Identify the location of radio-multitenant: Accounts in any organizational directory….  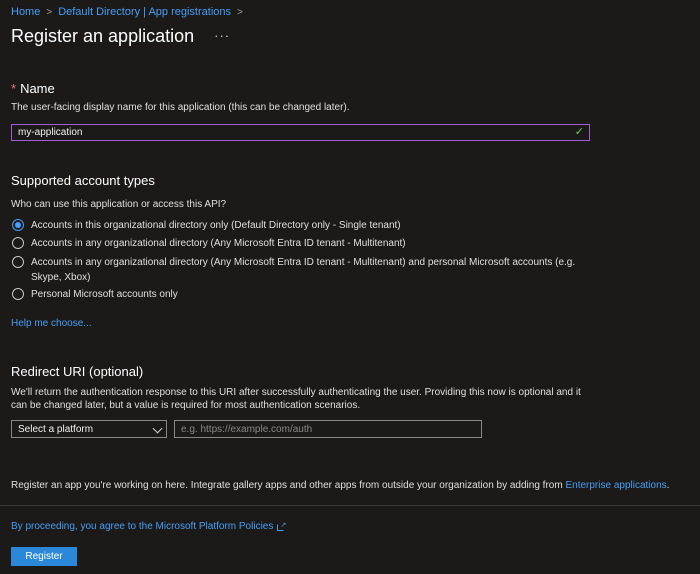
(301, 243).